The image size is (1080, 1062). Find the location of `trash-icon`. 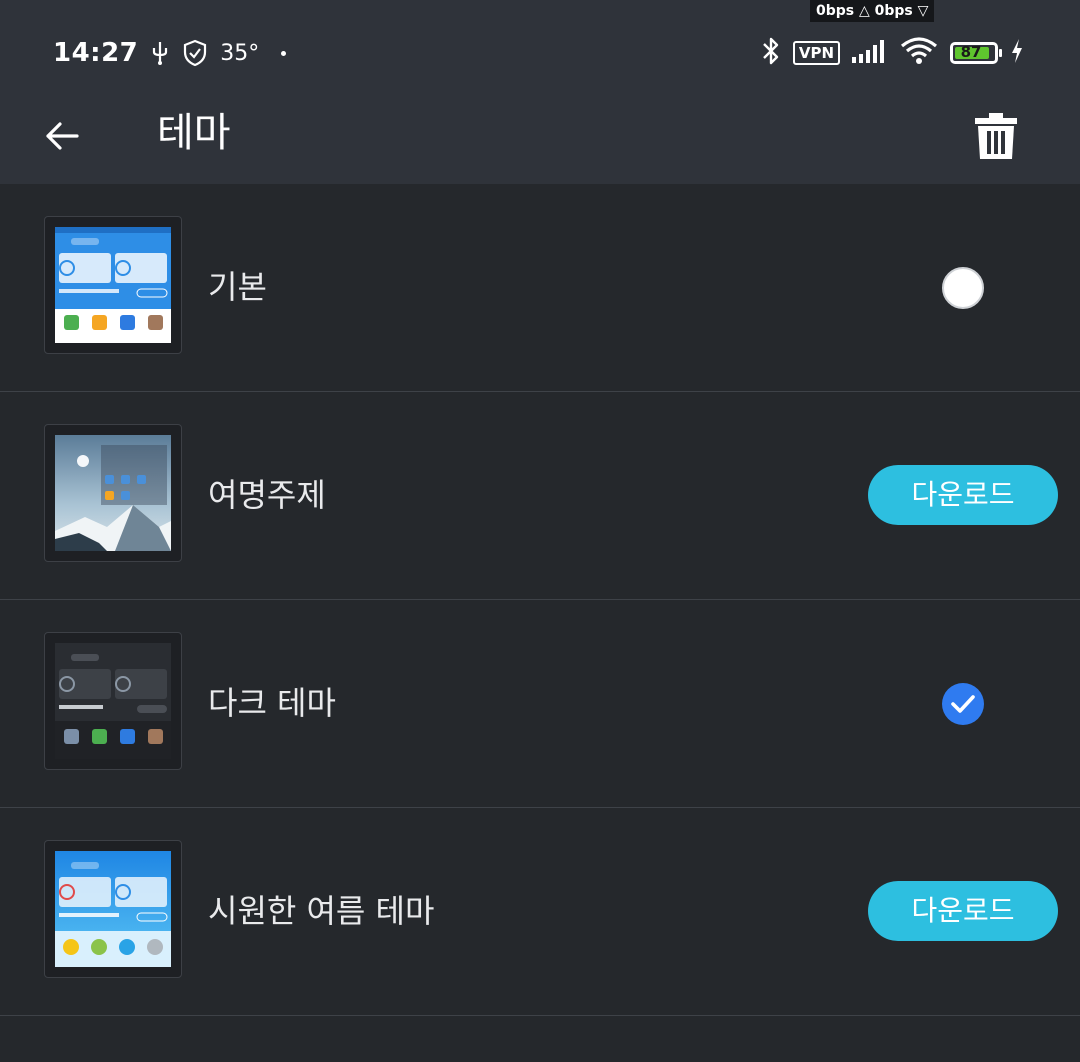

trash-icon is located at coordinates (996, 136).